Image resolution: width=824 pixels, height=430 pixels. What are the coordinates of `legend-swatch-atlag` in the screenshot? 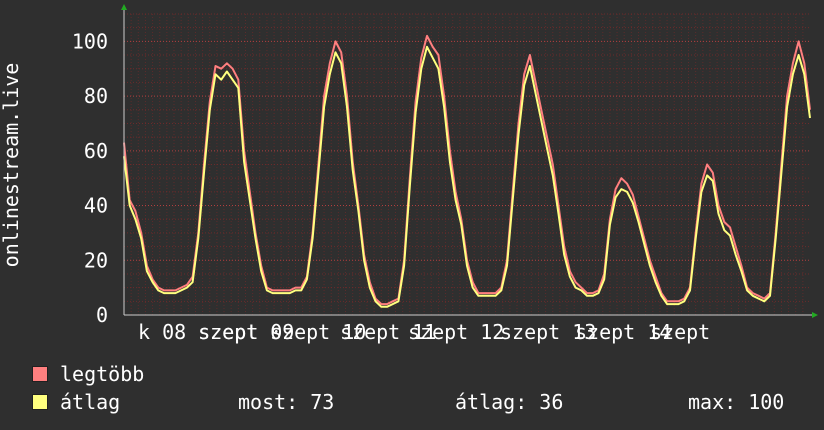 It's located at (40, 402).